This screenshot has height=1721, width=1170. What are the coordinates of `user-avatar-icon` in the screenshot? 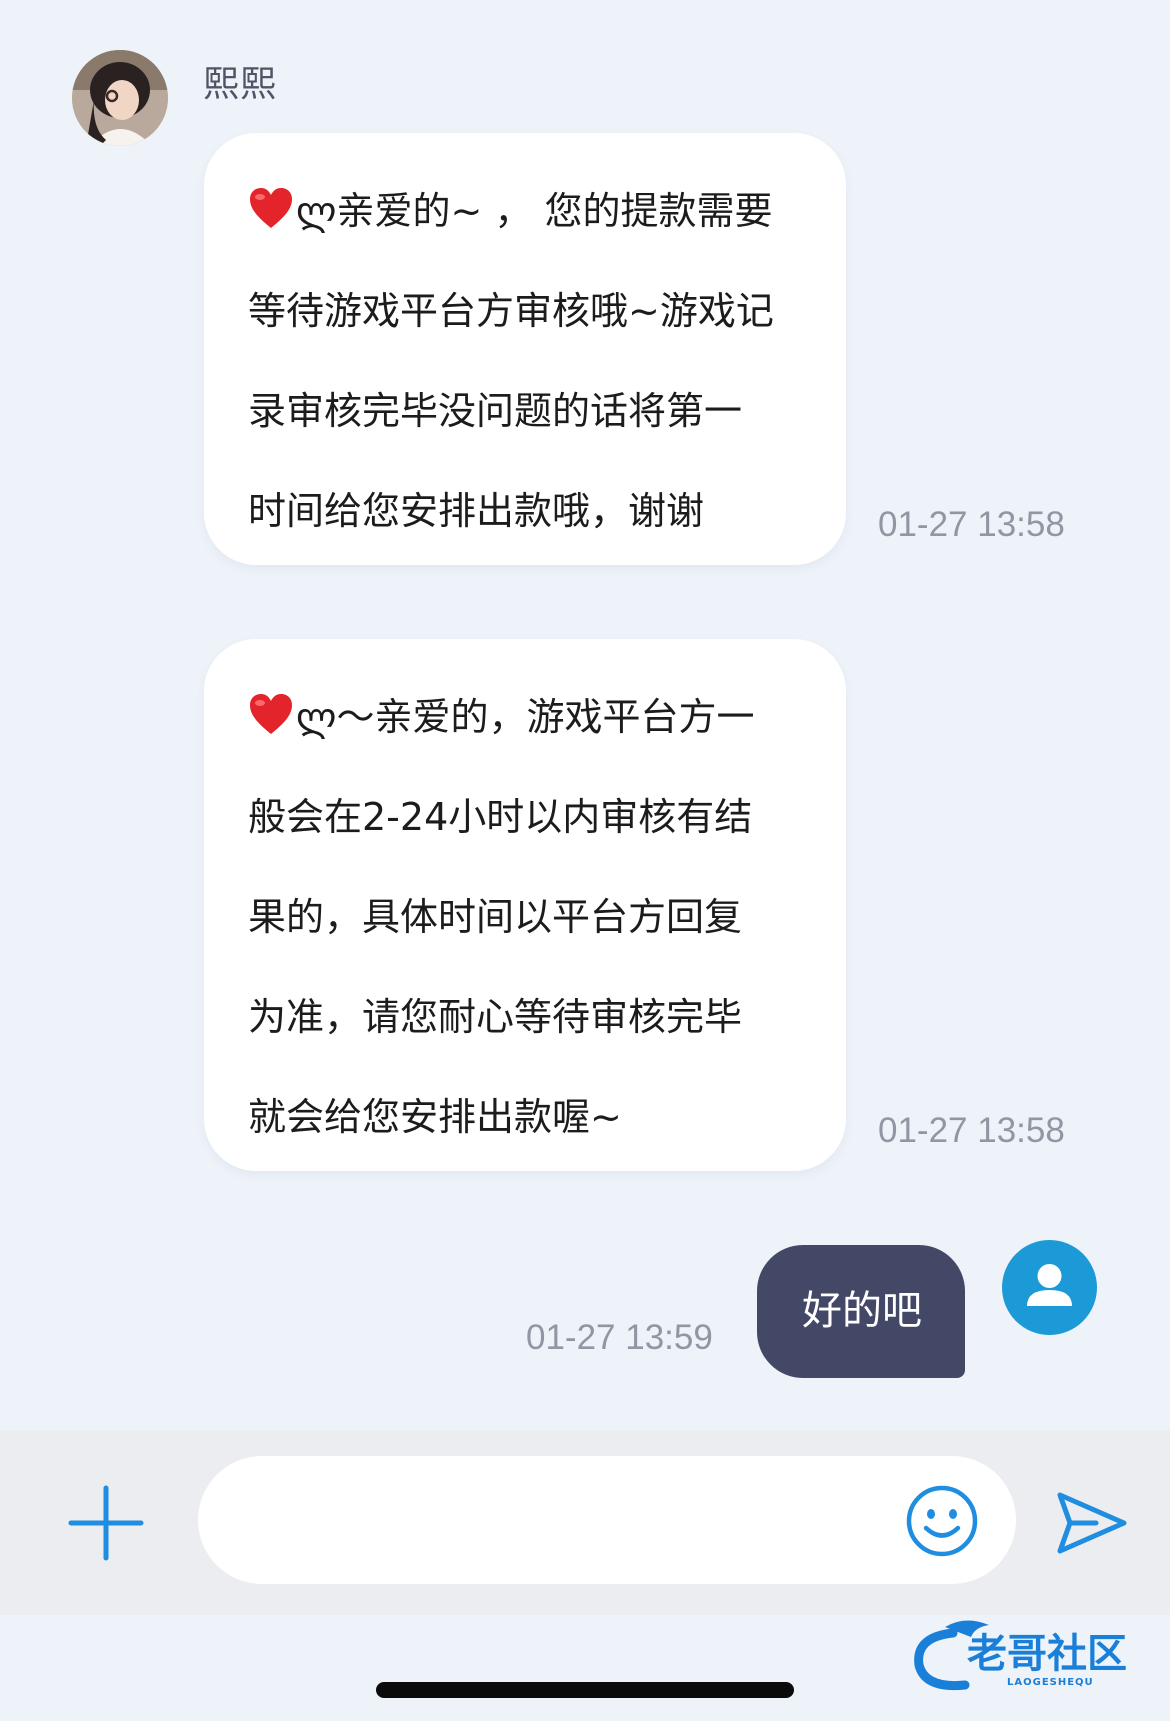 It's located at (1049, 1285).